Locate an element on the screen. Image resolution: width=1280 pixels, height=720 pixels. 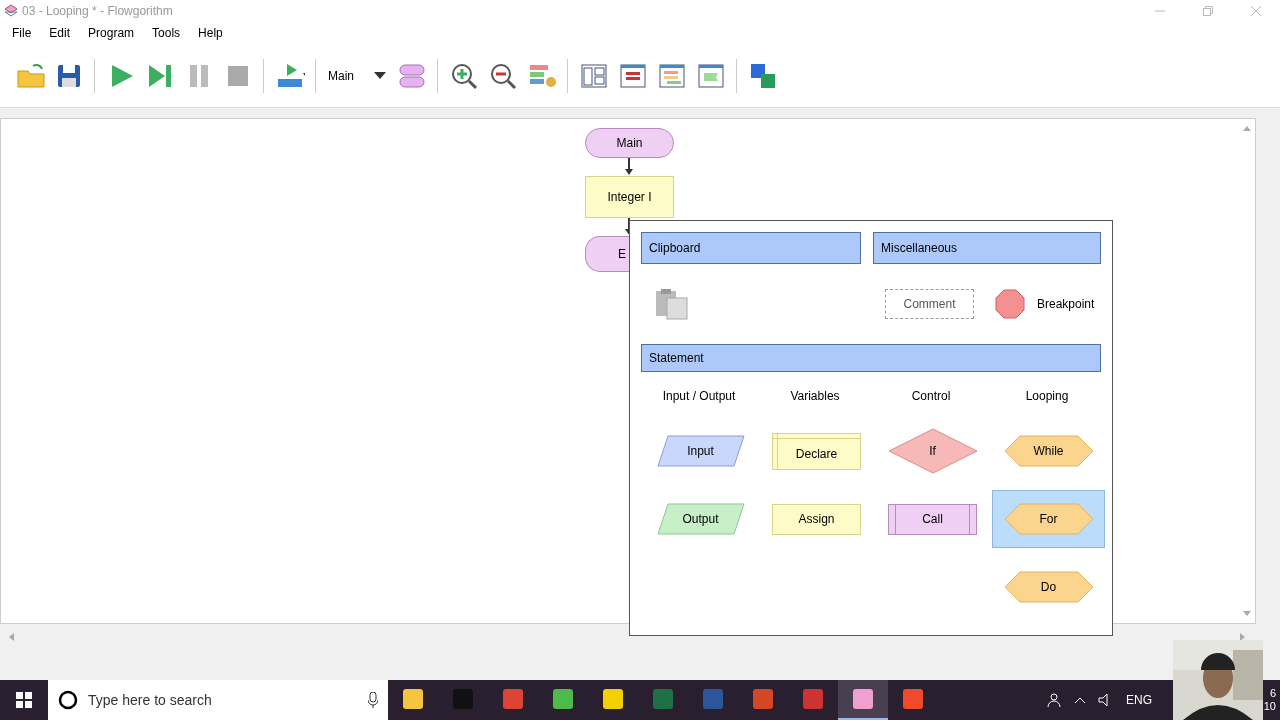
scroll-right-icon is located at coordinates (1243, 637).